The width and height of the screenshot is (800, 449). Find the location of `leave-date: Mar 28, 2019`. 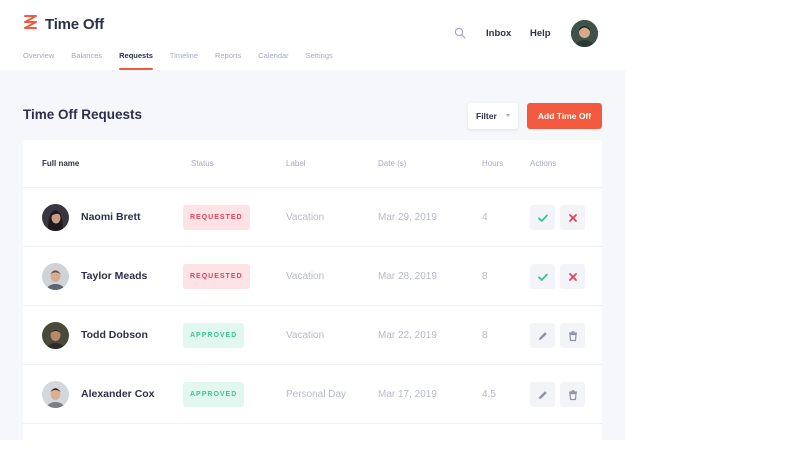

leave-date: Mar 28, 2019 is located at coordinates (407, 276).